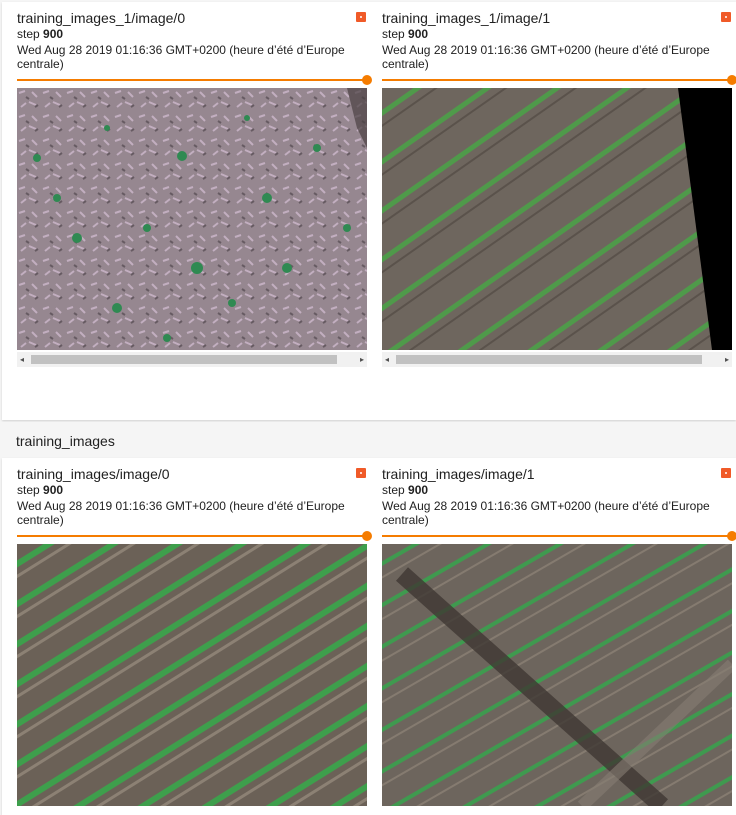 This screenshot has height=815, width=736. What do you see at coordinates (458, 474) in the screenshot?
I see `card-title: training_images/image/1` at bounding box center [458, 474].